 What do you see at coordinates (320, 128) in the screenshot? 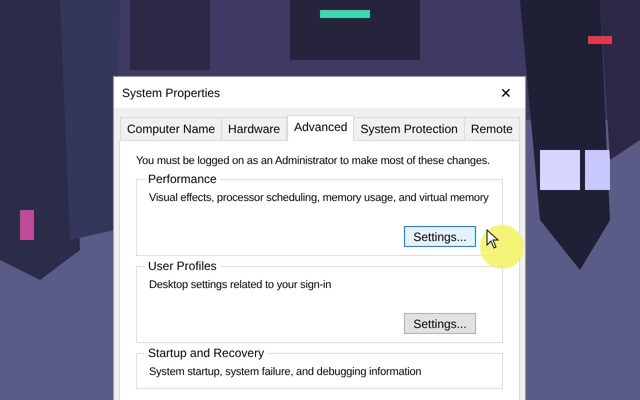
I see `tab: Advanced` at bounding box center [320, 128].